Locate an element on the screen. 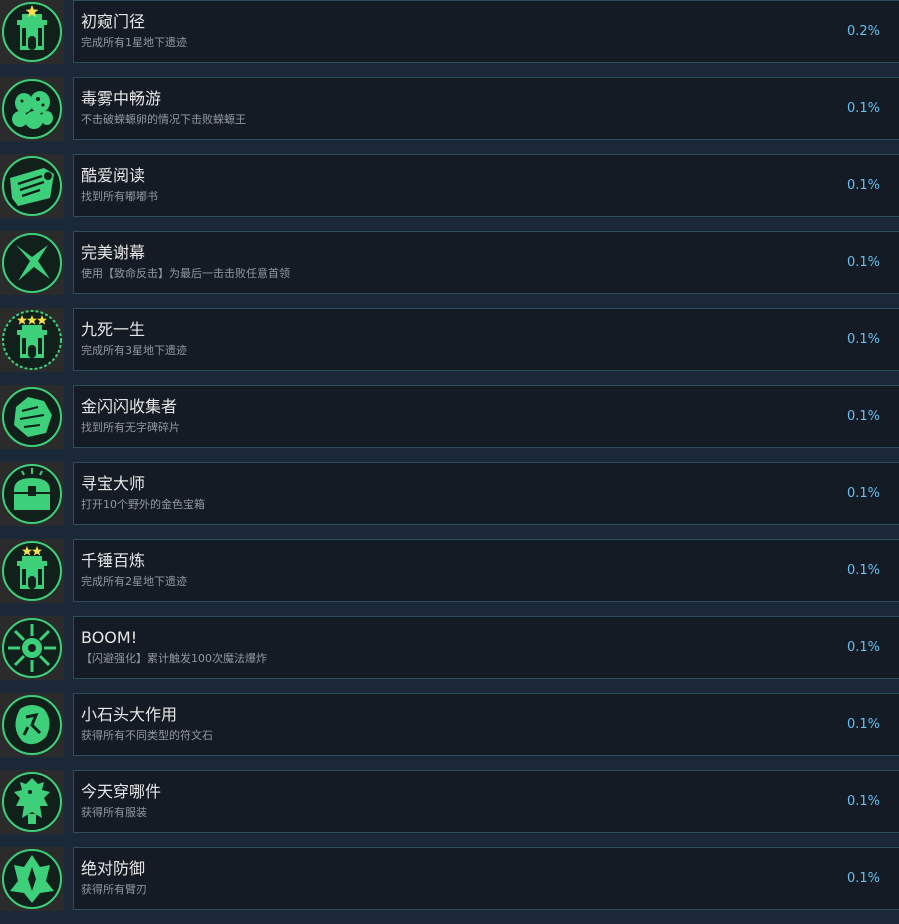 The width and height of the screenshot is (899, 924). achievement-card: 毒雾中畅游 不击破蝾螈卵的情况下击败蝾螈王 0.1% is located at coordinates (486, 108).